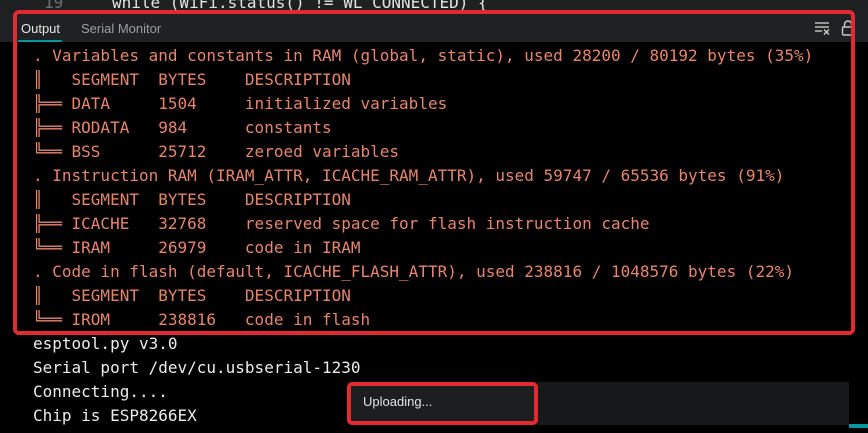 The height and width of the screenshot is (433, 868). What do you see at coordinates (115, 415) in the screenshot?
I see `output-line: Chip is ESP8266EX` at bounding box center [115, 415].